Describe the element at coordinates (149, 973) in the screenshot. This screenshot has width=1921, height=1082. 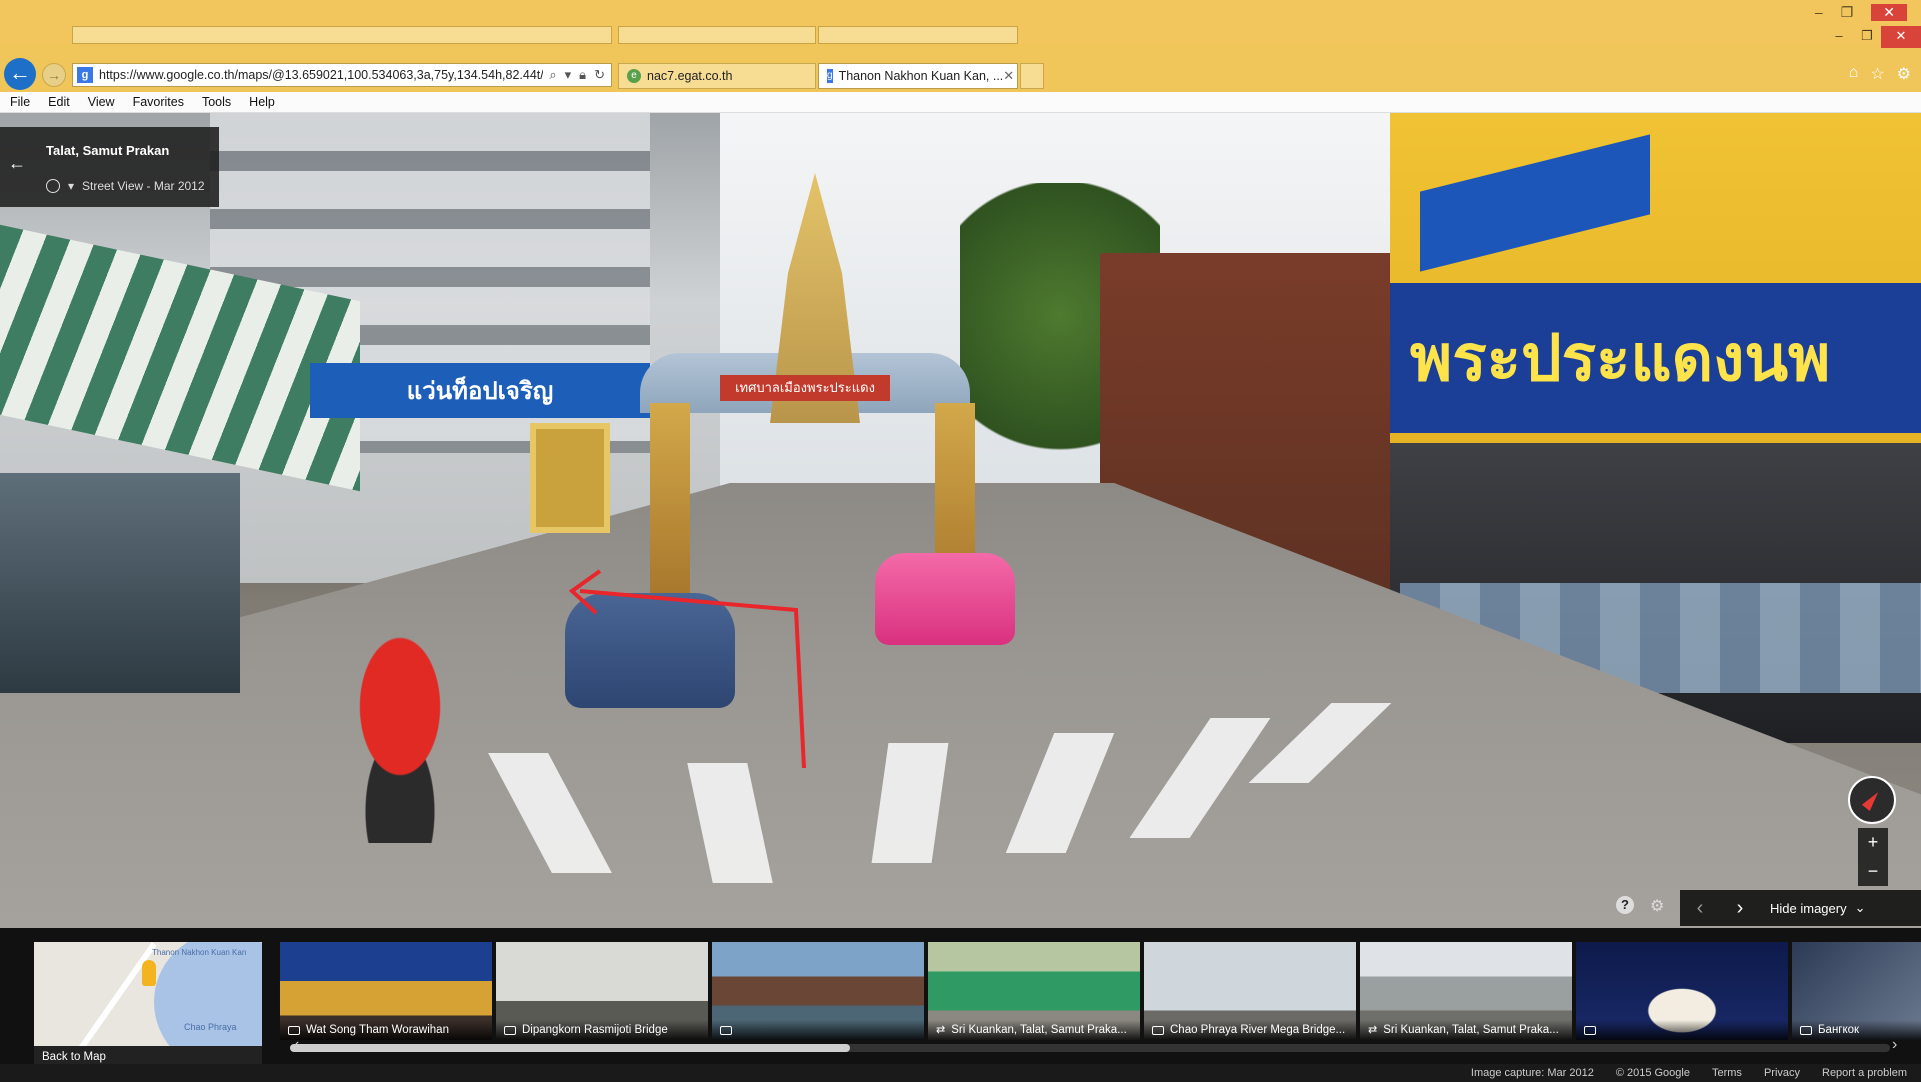
I see `pegman-icon` at that location.